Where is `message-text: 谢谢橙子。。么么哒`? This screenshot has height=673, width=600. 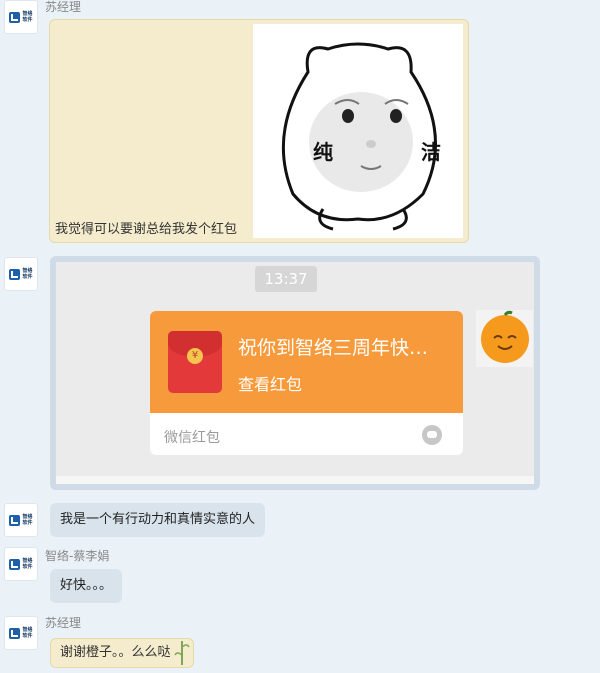 message-text: 谢谢橙子。。么么哒 is located at coordinates (115, 652).